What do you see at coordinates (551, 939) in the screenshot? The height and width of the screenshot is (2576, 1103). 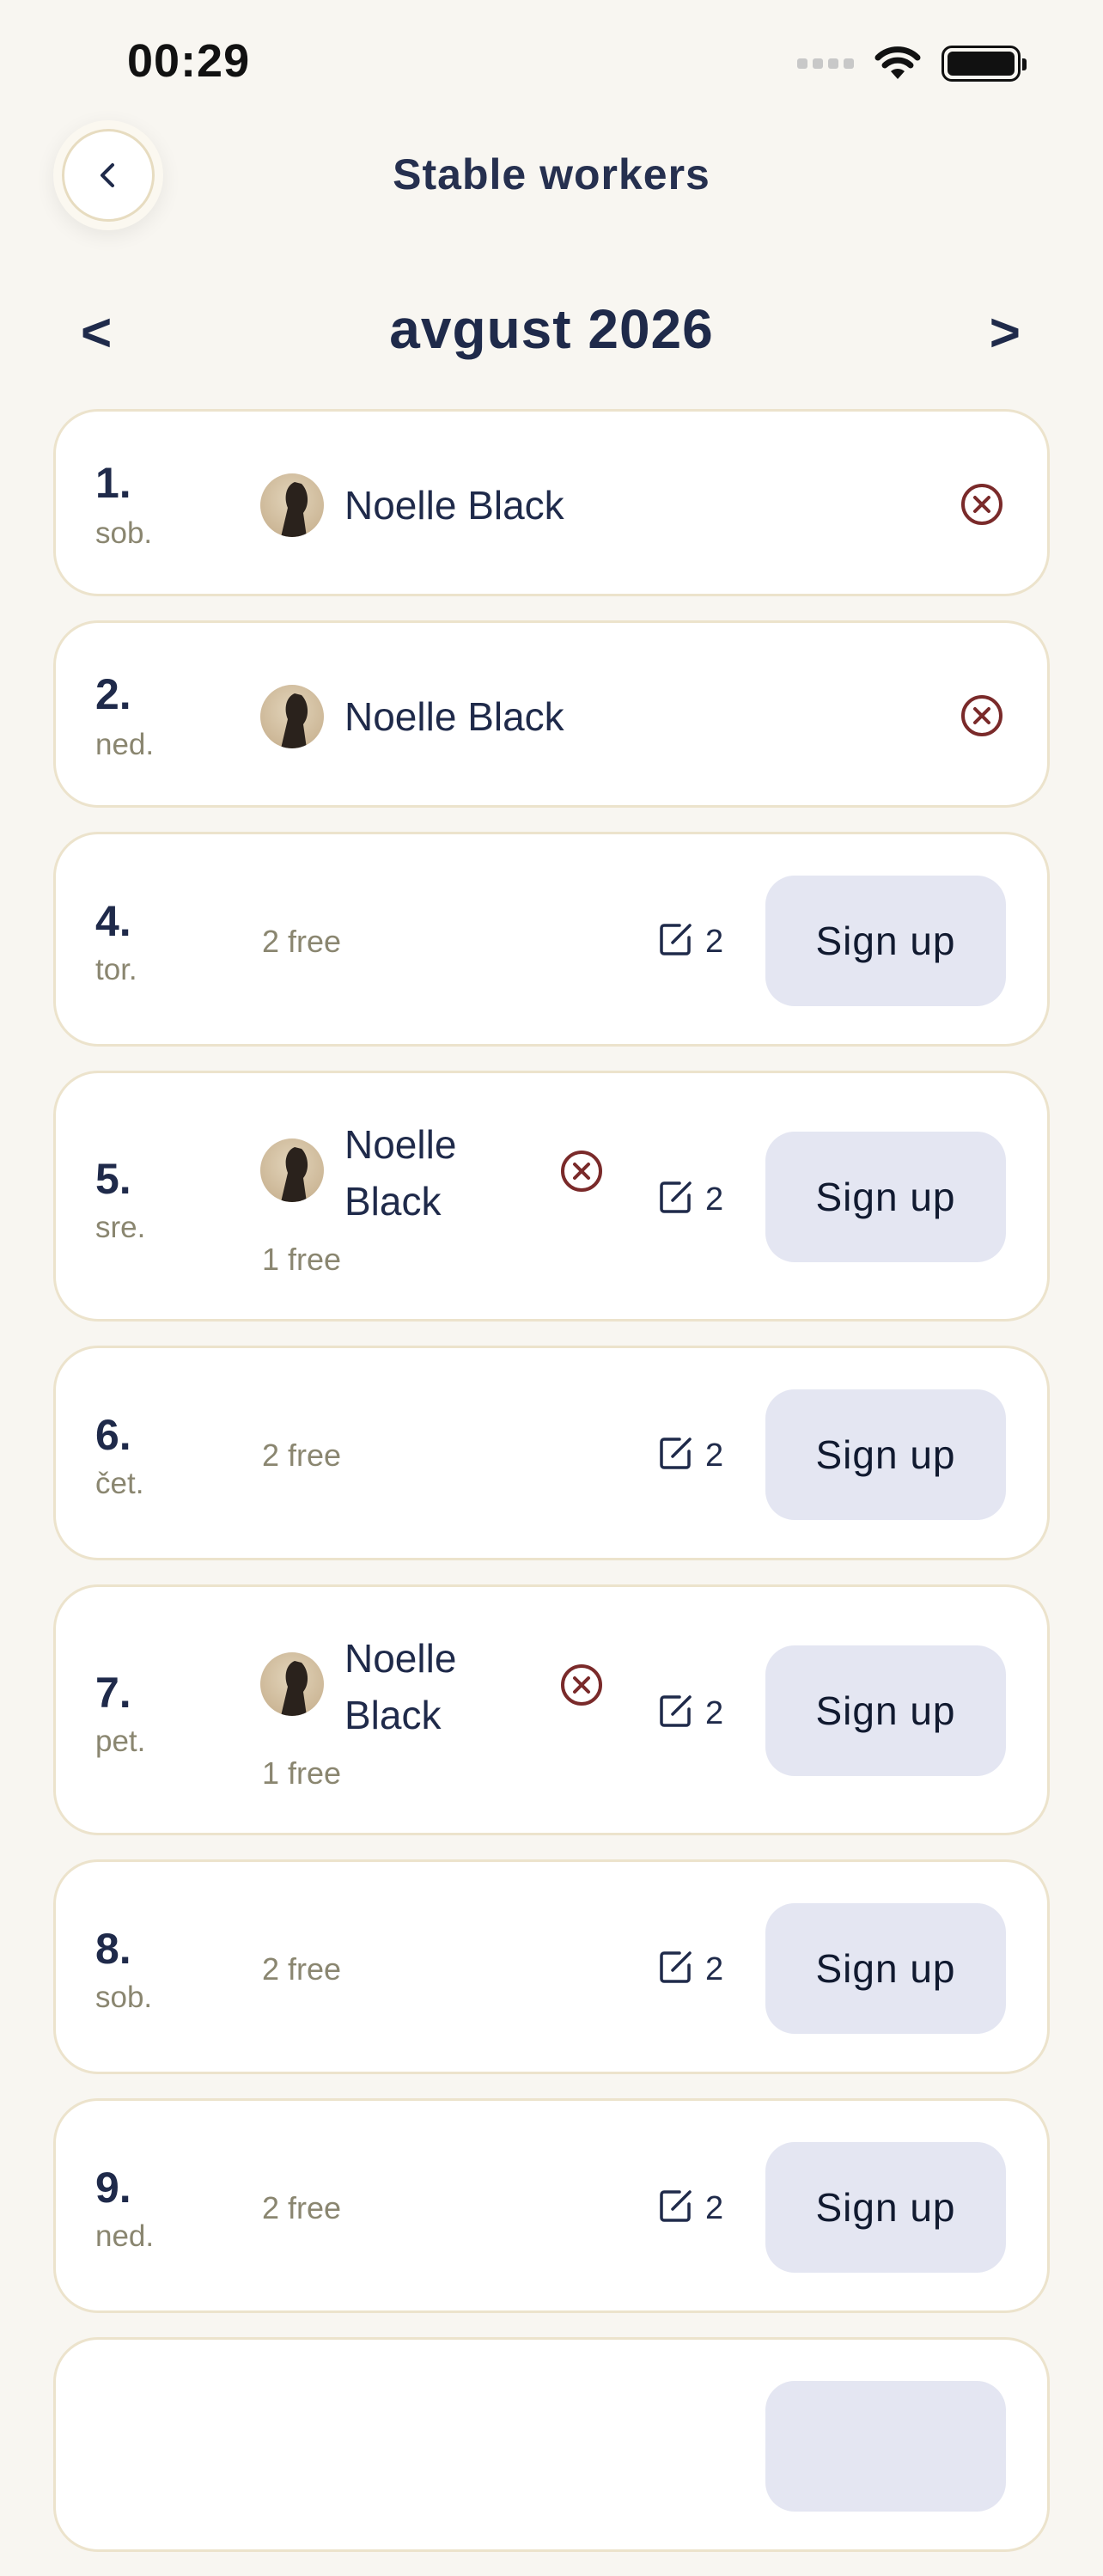 I see `day-card: 4. tor. 2 free 2 Sign up` at bounding box center [551, 939].